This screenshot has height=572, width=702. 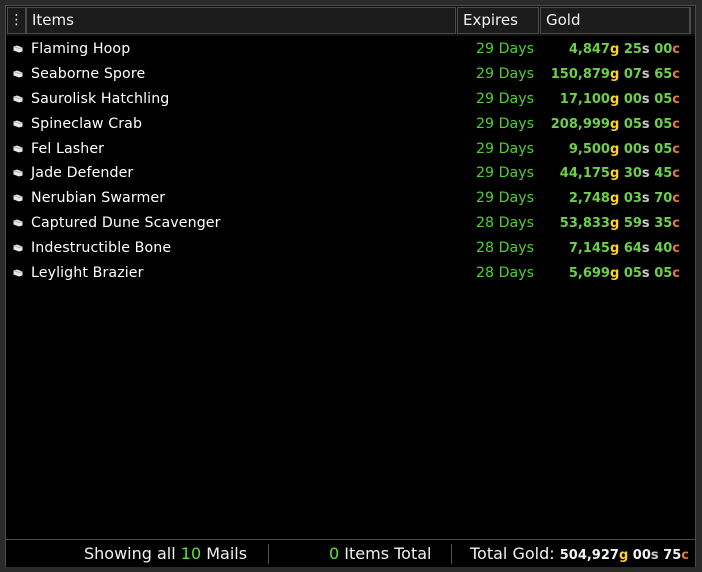 I want to click on items-suffix: Items Total, so click(x=388, y=553).